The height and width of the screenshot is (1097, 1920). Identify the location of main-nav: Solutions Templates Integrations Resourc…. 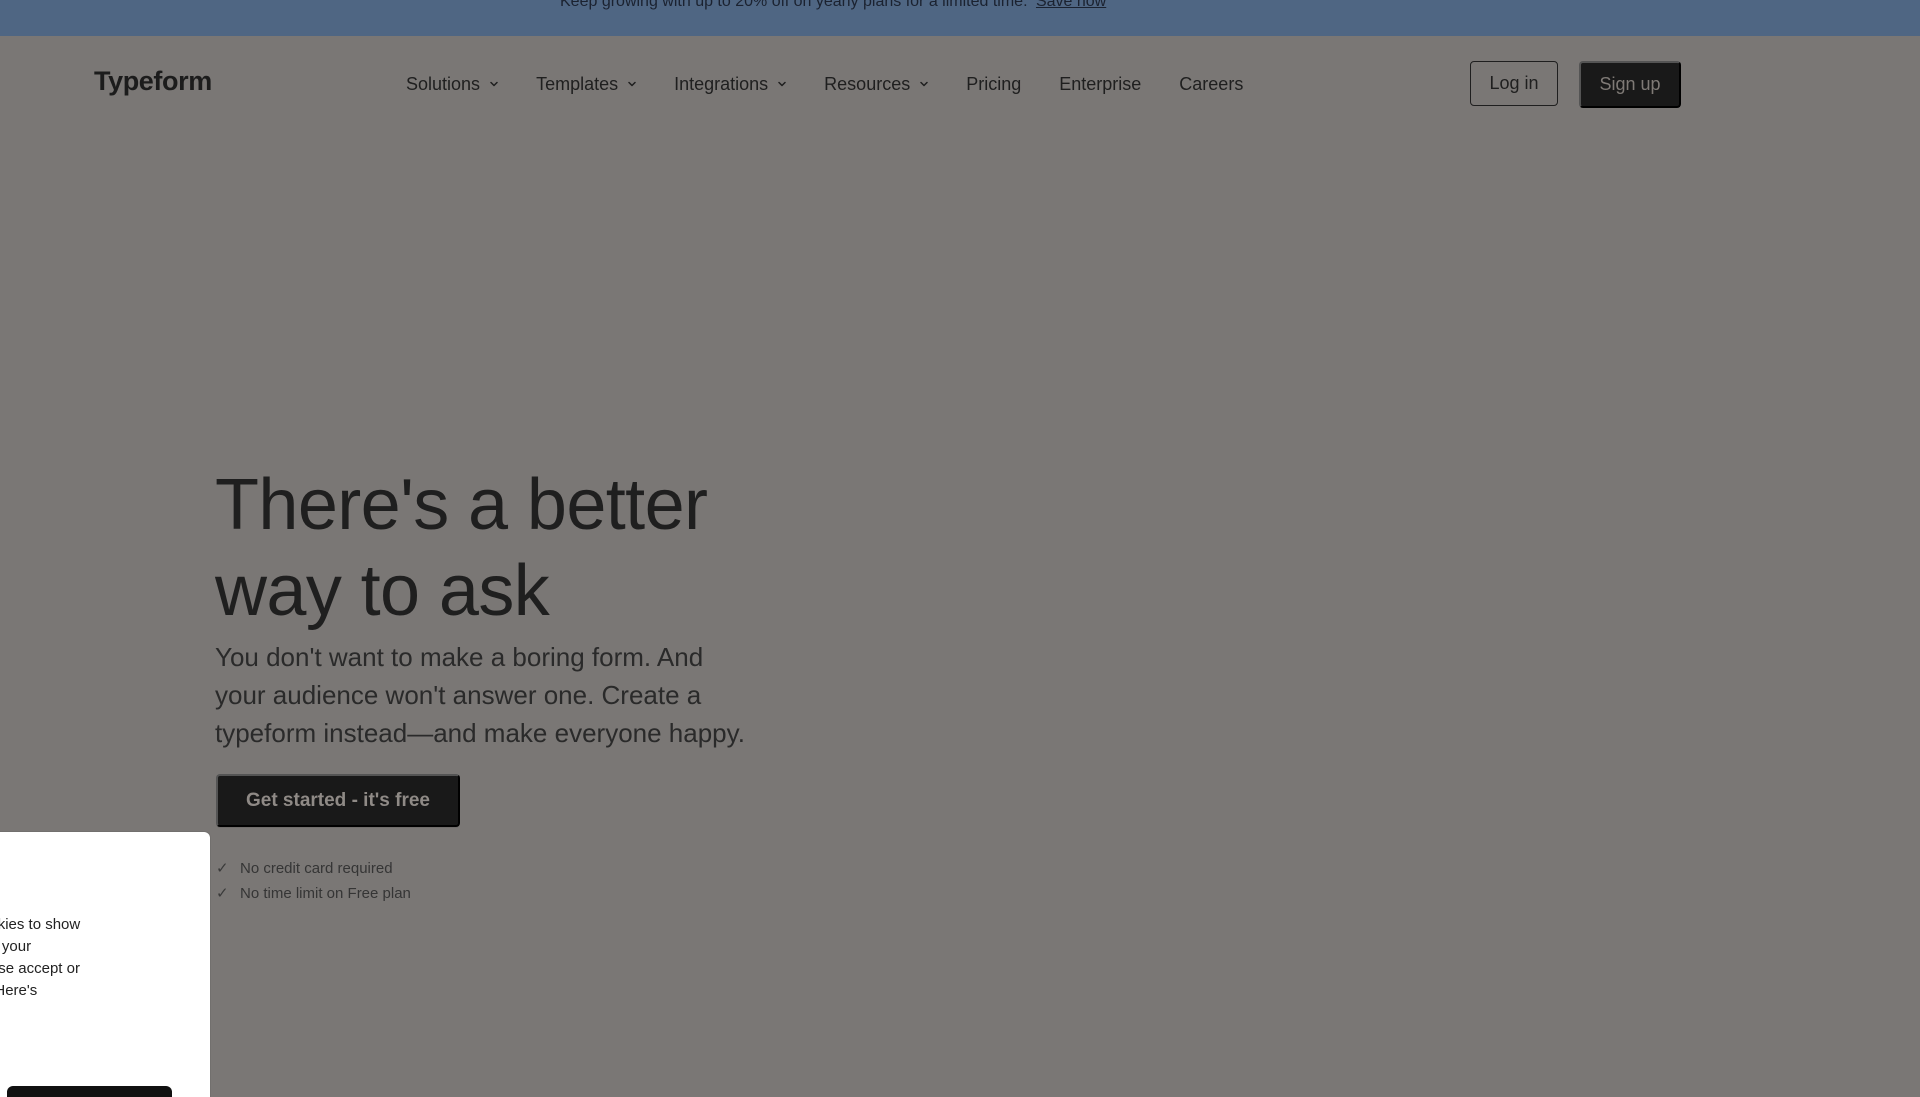
(843, 84).